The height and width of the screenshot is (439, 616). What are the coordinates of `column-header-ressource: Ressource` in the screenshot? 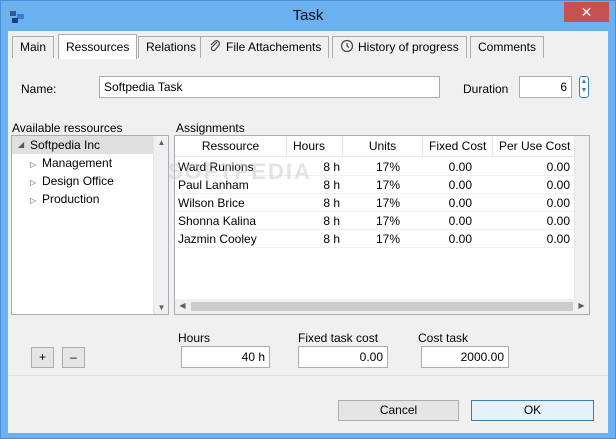 It's located at (231, 146).